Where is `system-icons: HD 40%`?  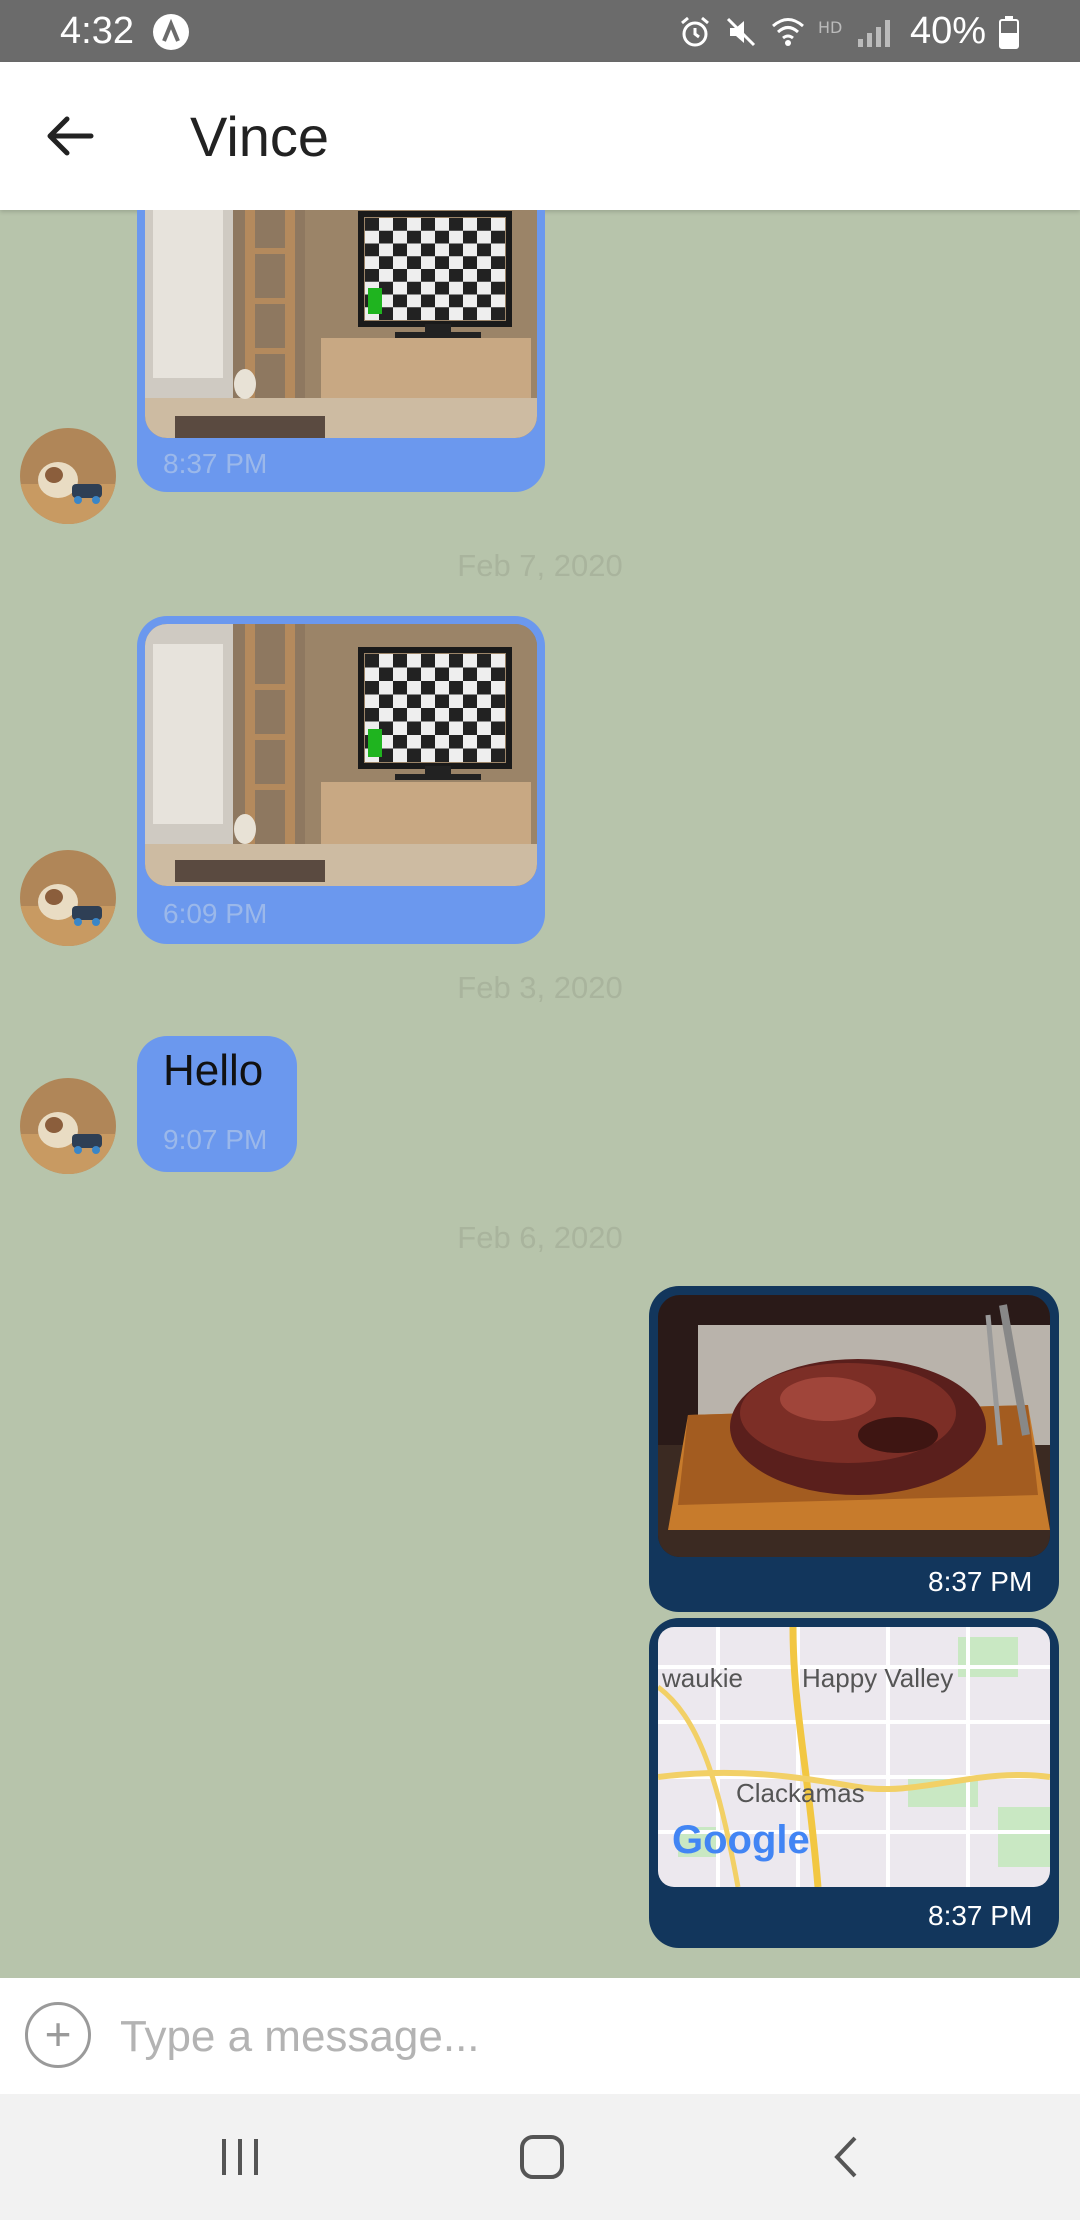
system-icons: HD 40% is located at coordinates (849, 31).